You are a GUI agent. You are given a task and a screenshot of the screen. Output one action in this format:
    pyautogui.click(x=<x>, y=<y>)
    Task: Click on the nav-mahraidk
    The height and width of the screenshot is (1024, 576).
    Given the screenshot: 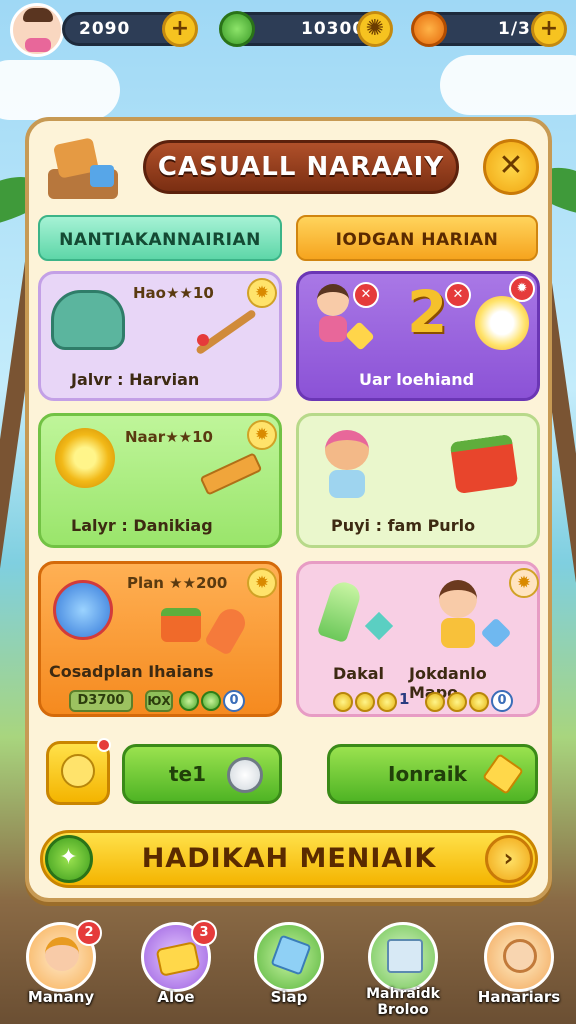 What is the action you would take?
    pyautogui.click(x=403, y=957)
    